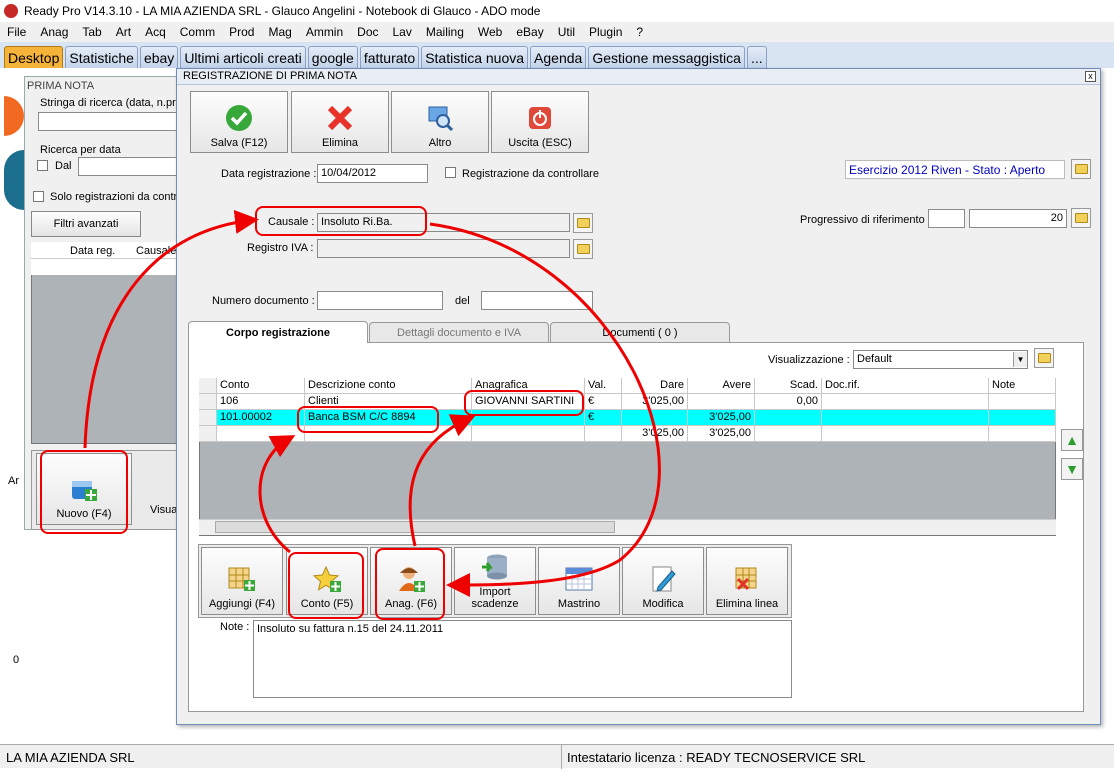  What do you see at coordinates (940, 359) in the screenshot?
I see `visualizzazione-select: Default` at bounding box center [940, 359].